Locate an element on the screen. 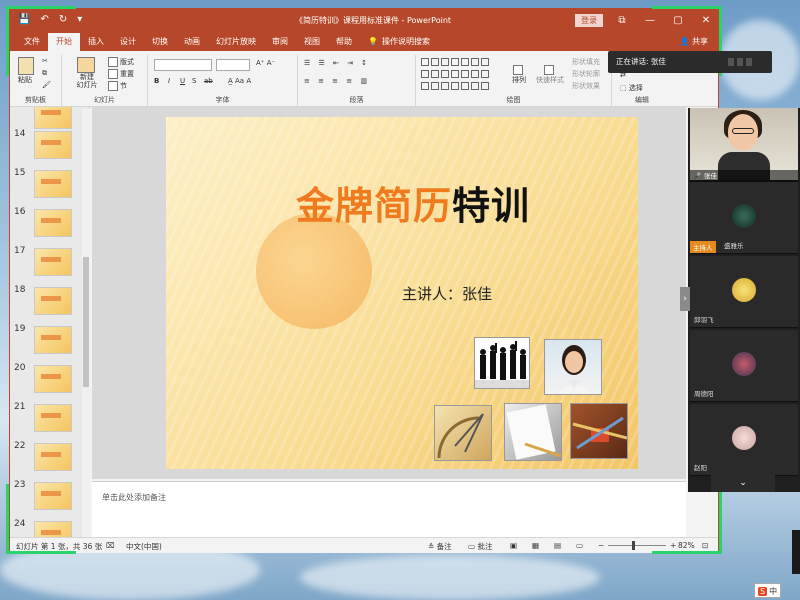  tab-slideshow: 幻灯片放映 is located at coordinates (236, 42).